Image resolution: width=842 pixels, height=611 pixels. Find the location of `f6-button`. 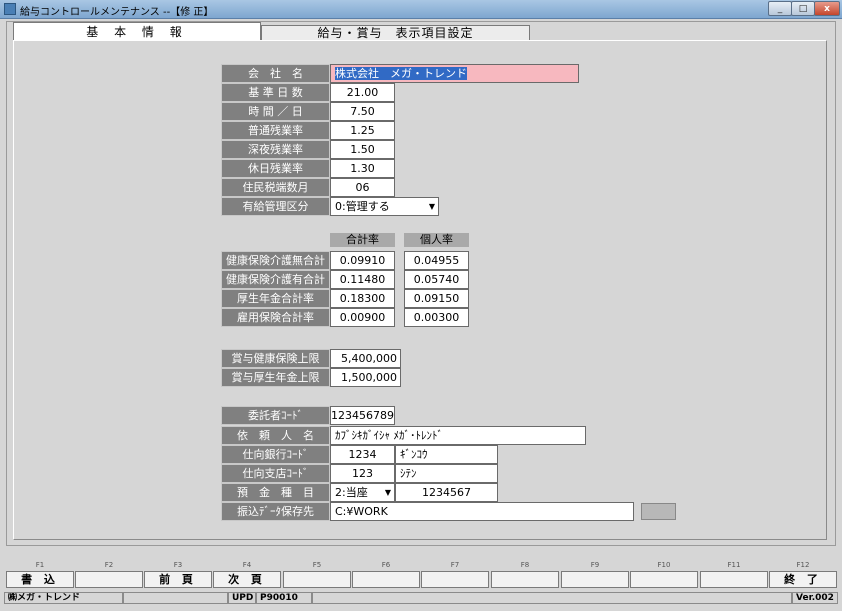

f6-button is located at coordinates (386, 579).